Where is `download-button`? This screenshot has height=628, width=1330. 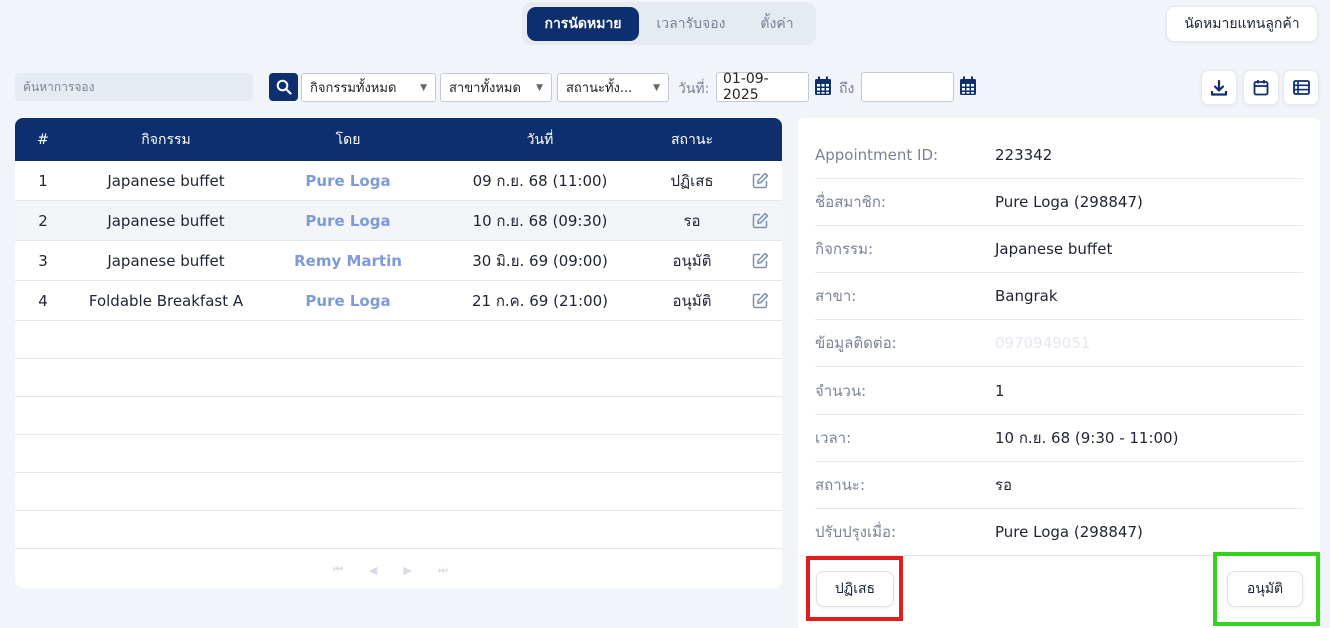
download-button is located at coordinates (1219, 87).